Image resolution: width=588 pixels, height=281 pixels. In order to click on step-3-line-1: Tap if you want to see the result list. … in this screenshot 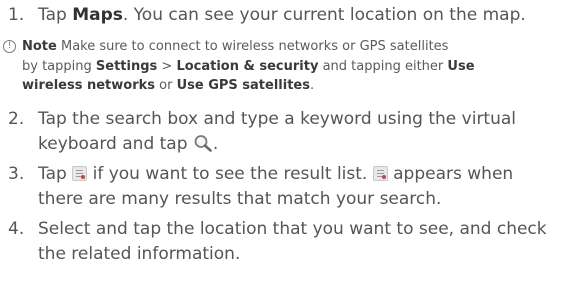, I will do `click(276, 174)`.